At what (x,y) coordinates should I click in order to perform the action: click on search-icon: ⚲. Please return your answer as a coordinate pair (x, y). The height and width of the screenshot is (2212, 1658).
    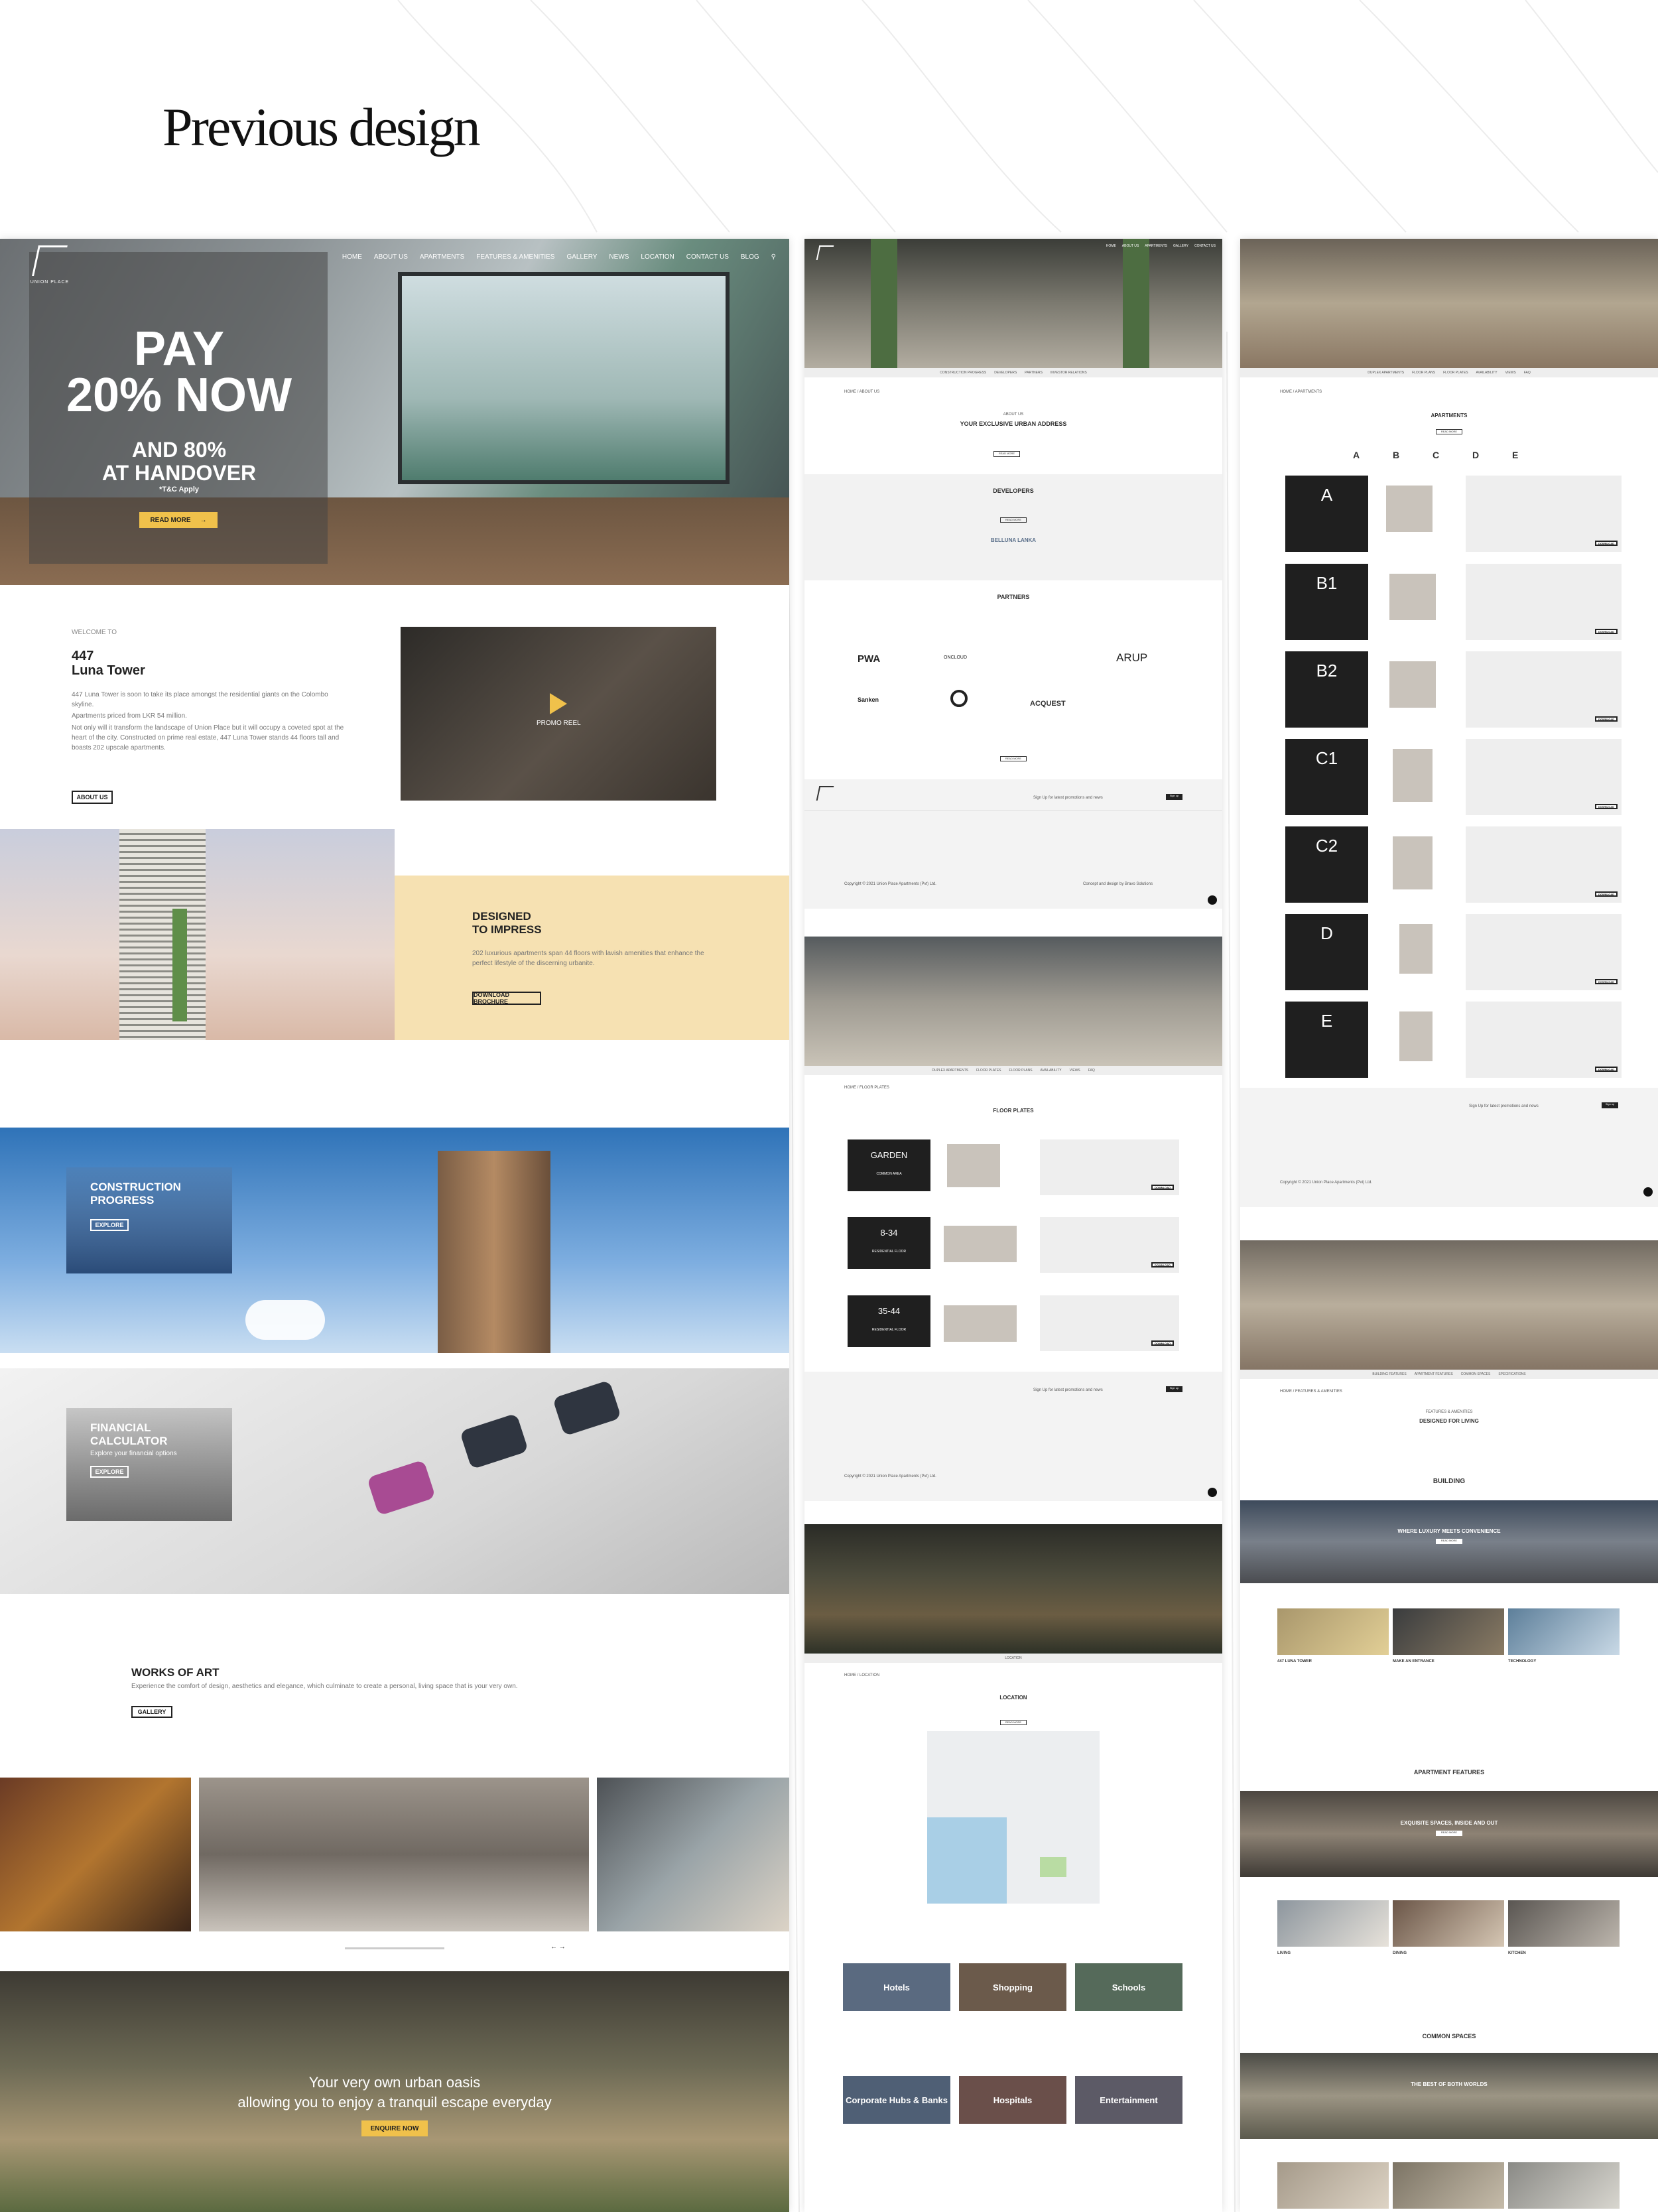
    Looking at the image, I should click on (773, 257).